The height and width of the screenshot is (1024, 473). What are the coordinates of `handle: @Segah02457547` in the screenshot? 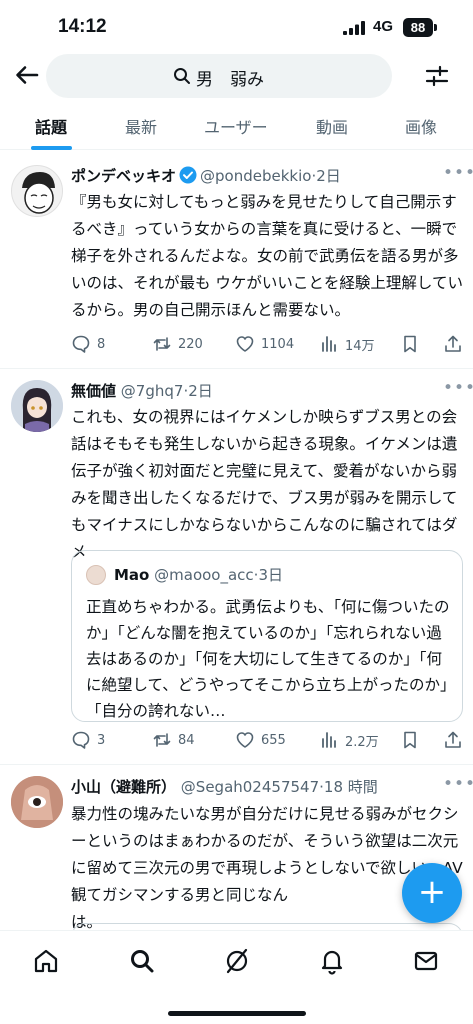 It's located at (250, 787).